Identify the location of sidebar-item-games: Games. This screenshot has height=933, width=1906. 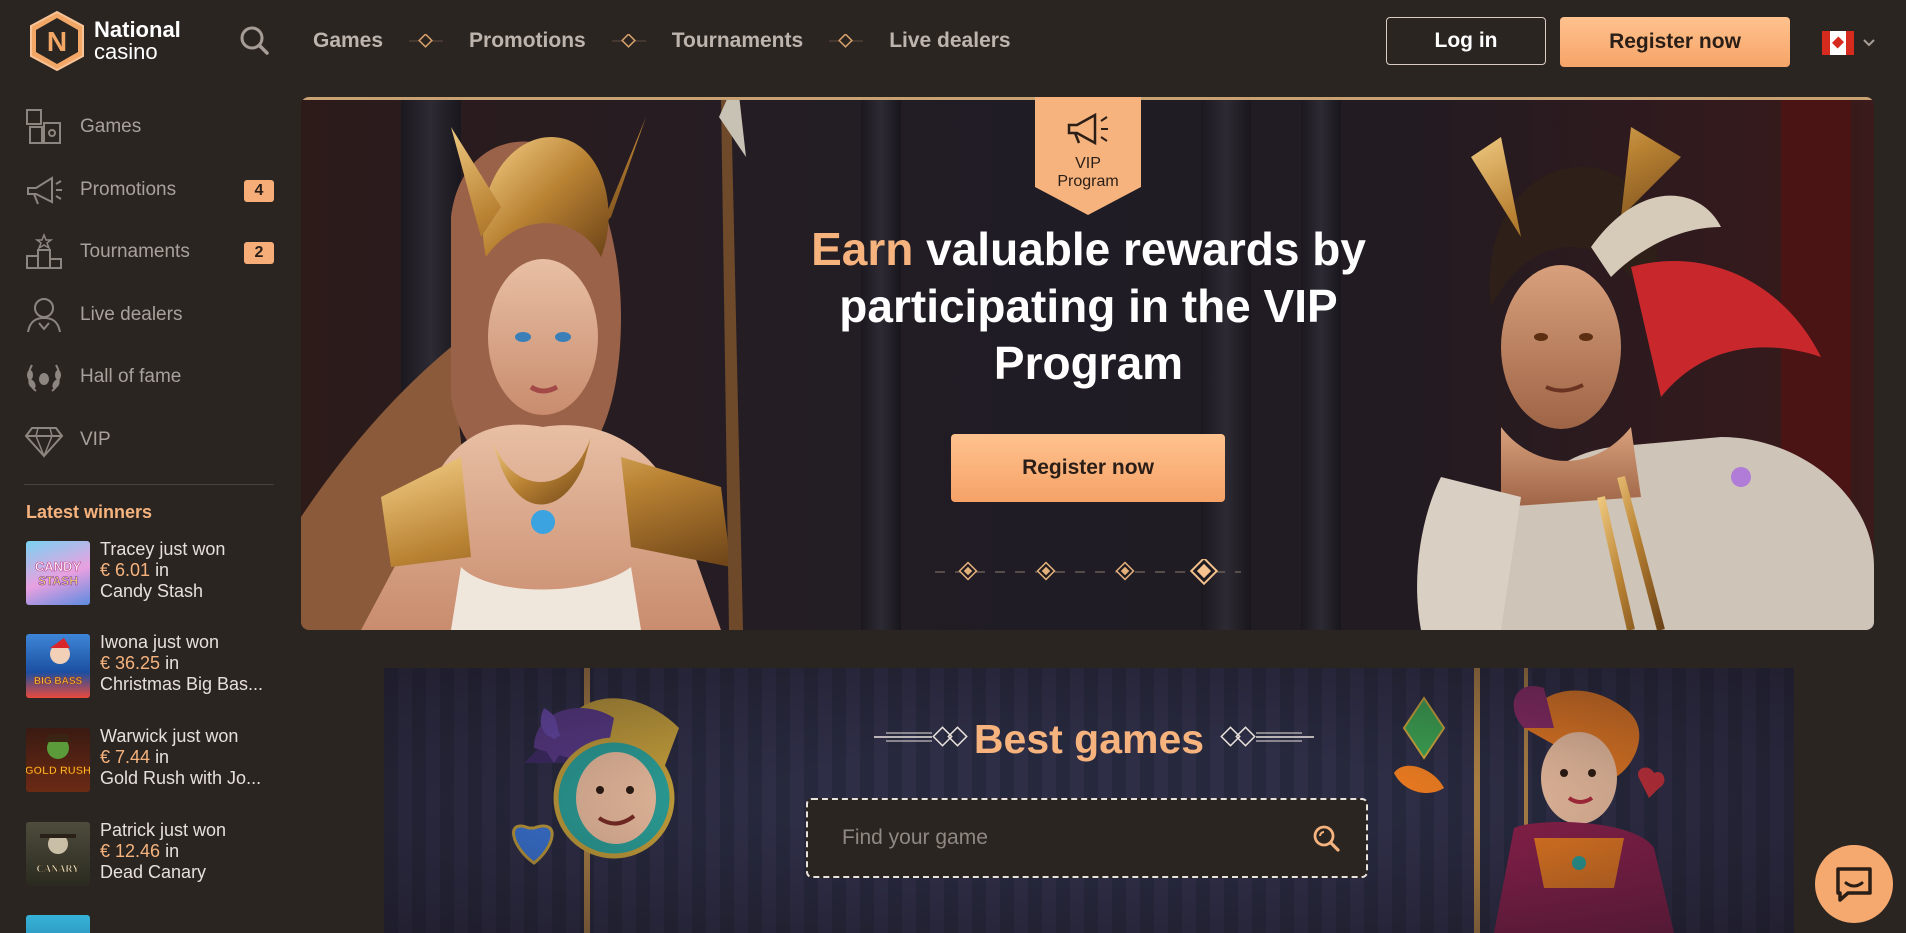
(149, 127).